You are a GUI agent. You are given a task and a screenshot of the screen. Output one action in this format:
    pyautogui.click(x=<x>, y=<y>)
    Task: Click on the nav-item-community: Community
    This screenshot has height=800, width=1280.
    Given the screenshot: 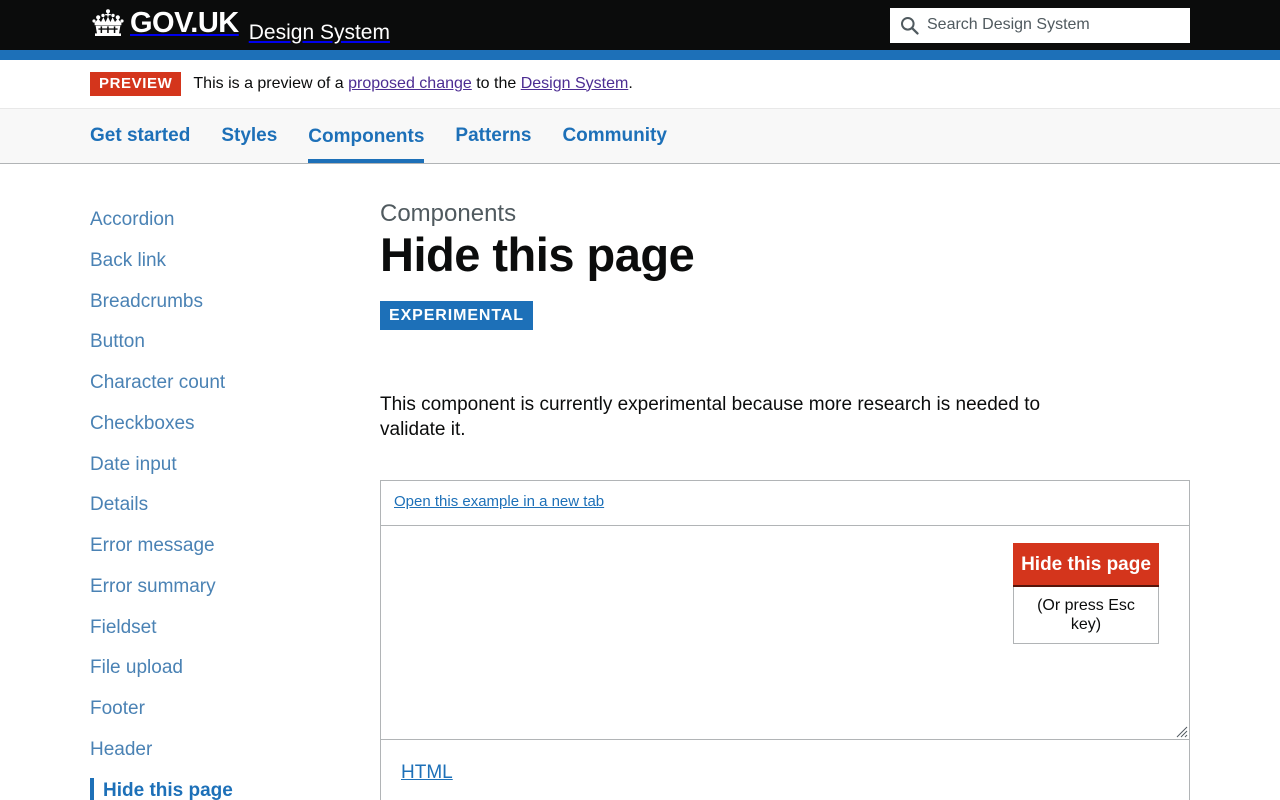 What is the action you would take?
    pyautogui.click(x=614, y=136)
    